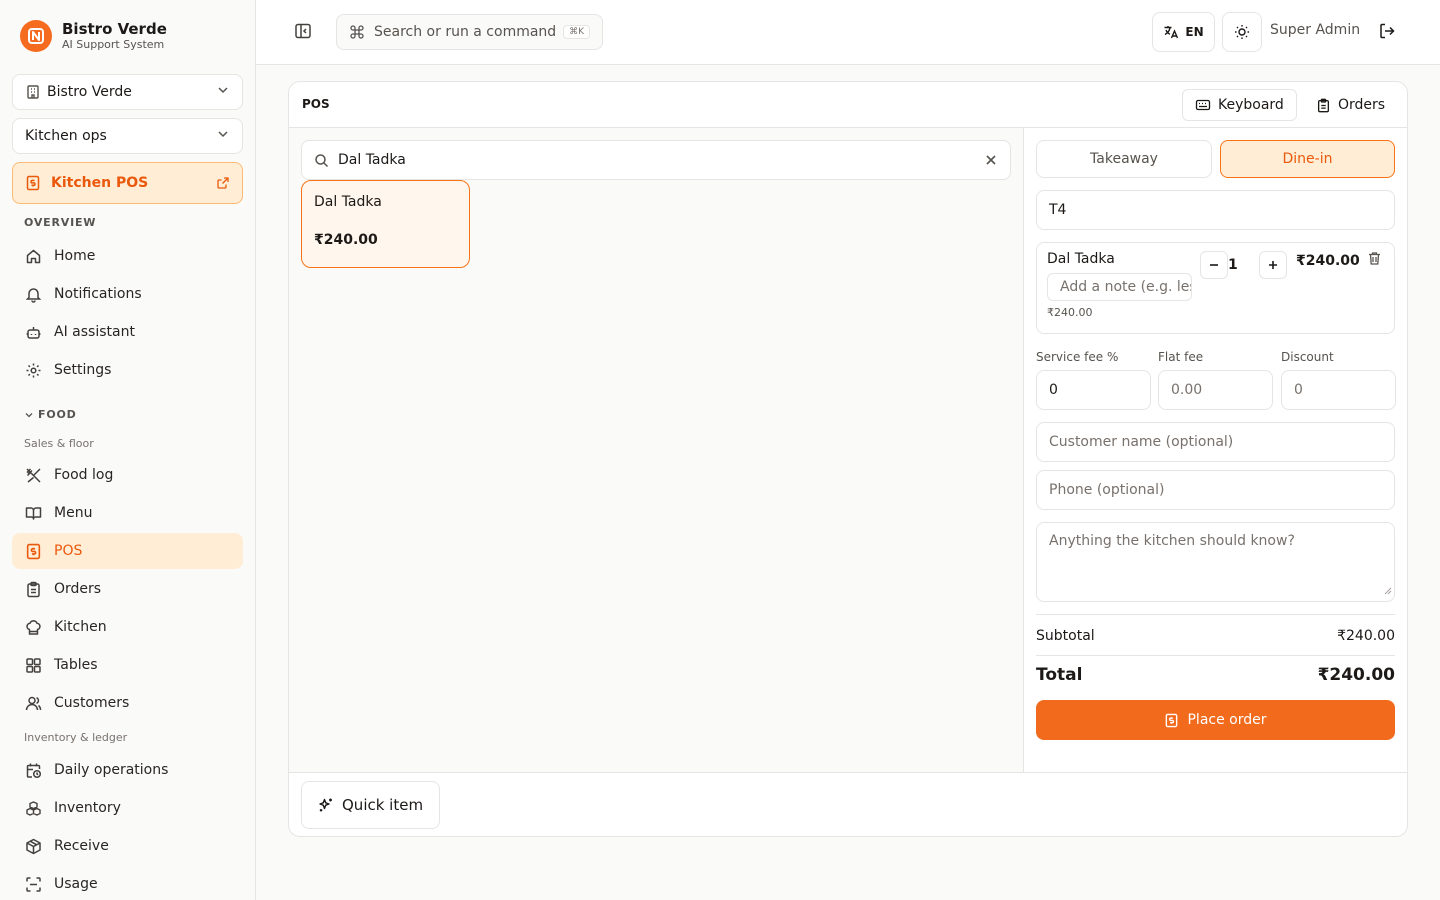 The height and width of the screenshot is (900, 1440). I want to click on phone-input: Phone (optional), so click(1215, 490).